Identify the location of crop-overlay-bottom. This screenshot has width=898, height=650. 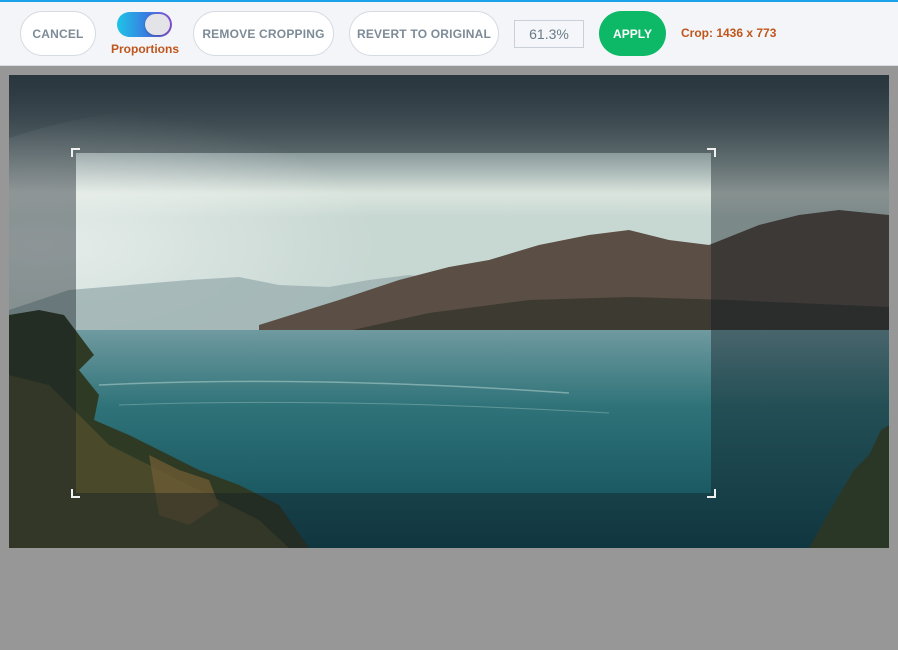
(449, 520).